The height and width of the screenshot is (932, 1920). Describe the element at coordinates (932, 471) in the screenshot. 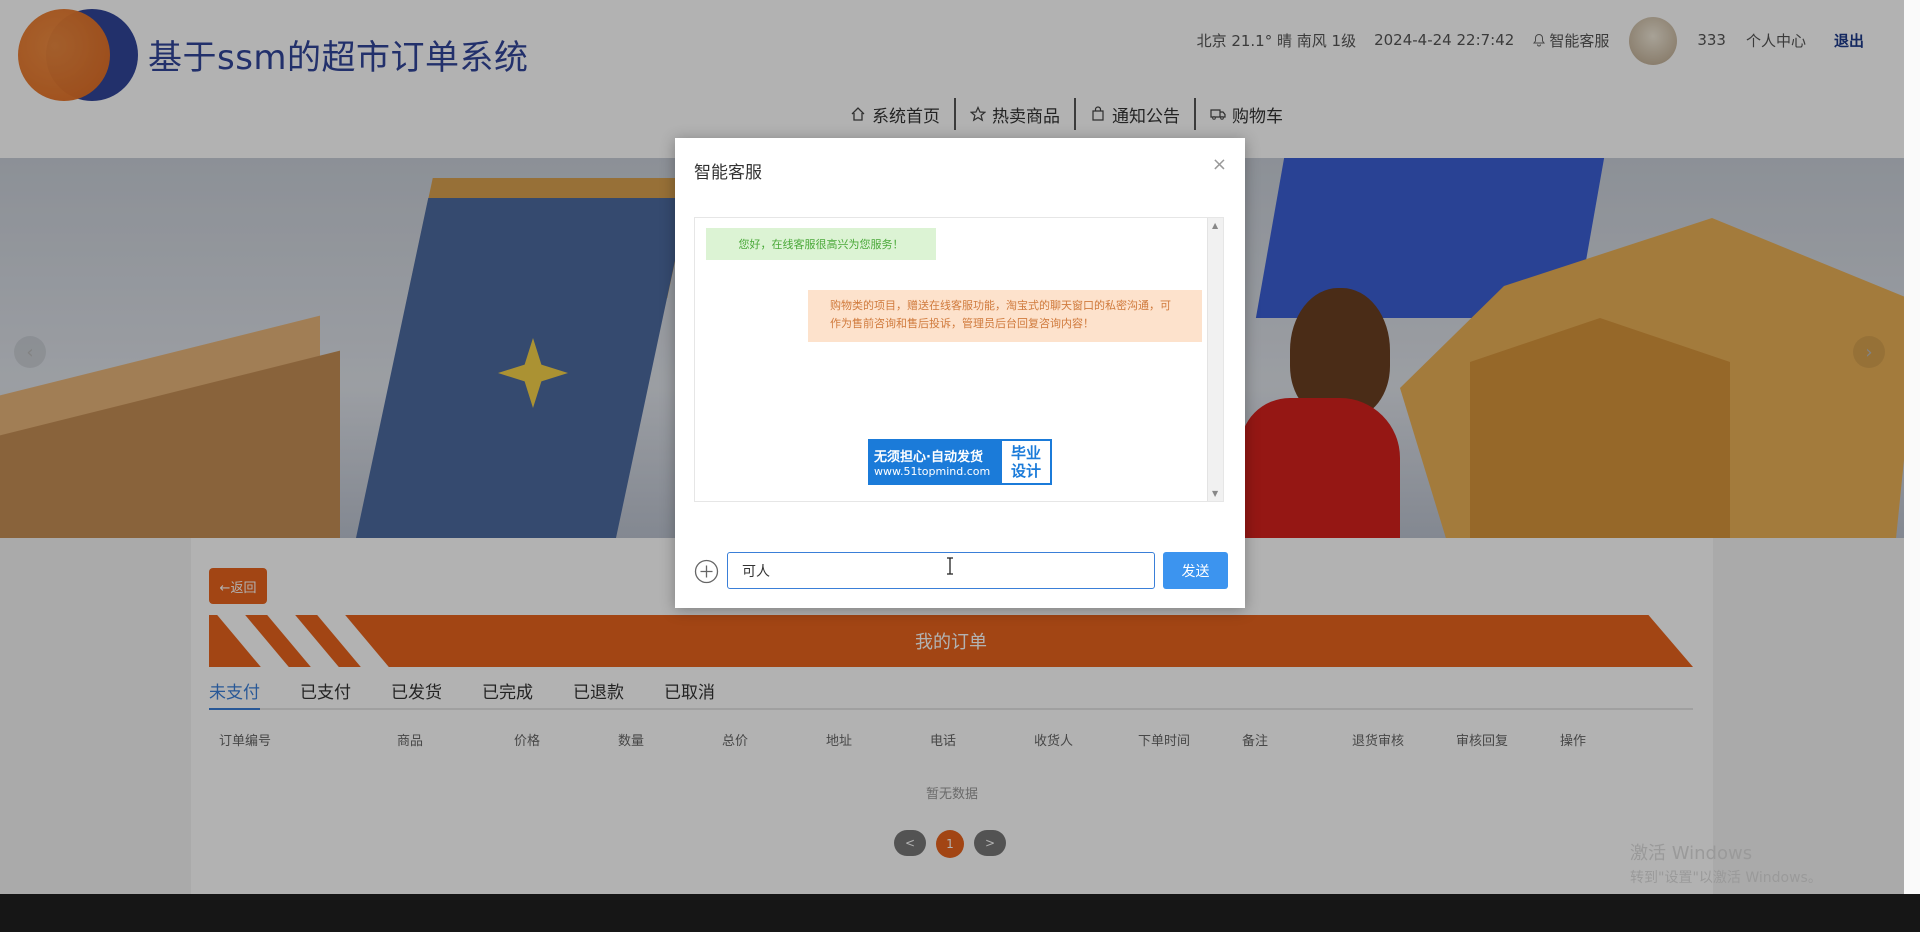

I see `promo-url: www.51topmind.com` at that location.